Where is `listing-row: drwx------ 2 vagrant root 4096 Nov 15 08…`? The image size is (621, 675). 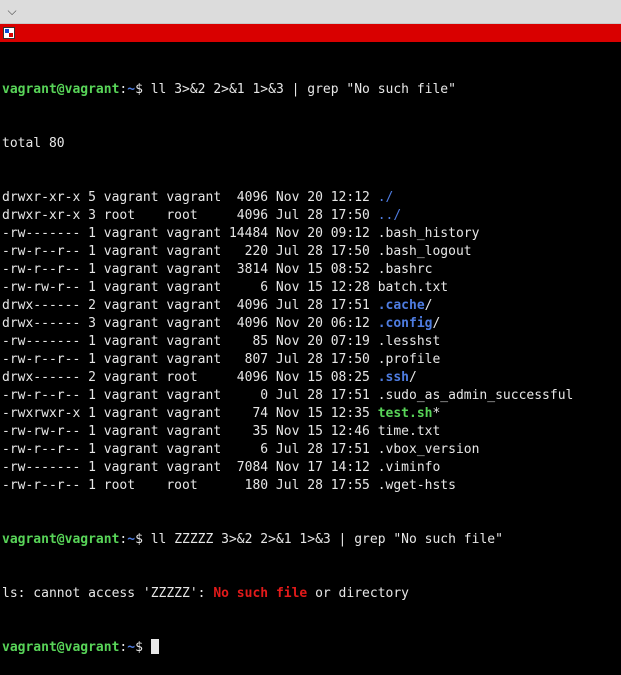
listing-row: drwx------ 2 vagrant root 4096 Nov 15 08… is located at coordinates (311, 378).